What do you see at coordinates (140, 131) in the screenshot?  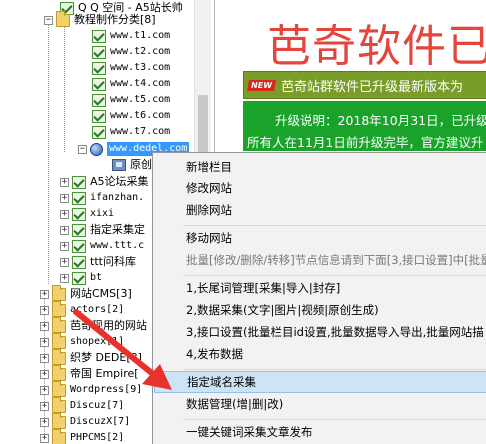 I see `tree-item-label: www.t7.com` at bounding box center [140, 131].